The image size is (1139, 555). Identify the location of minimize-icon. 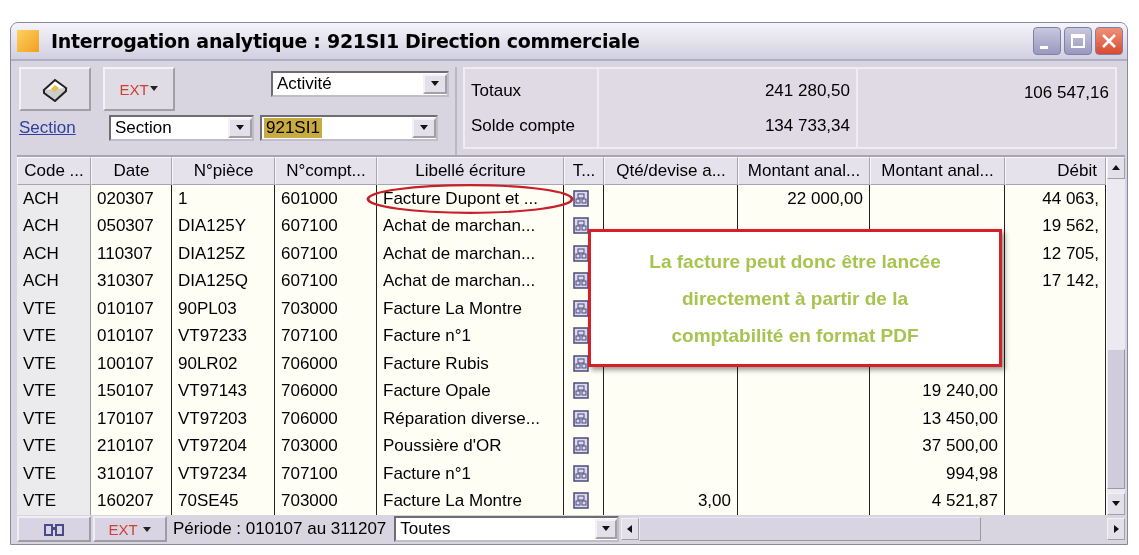
(1044, 47).